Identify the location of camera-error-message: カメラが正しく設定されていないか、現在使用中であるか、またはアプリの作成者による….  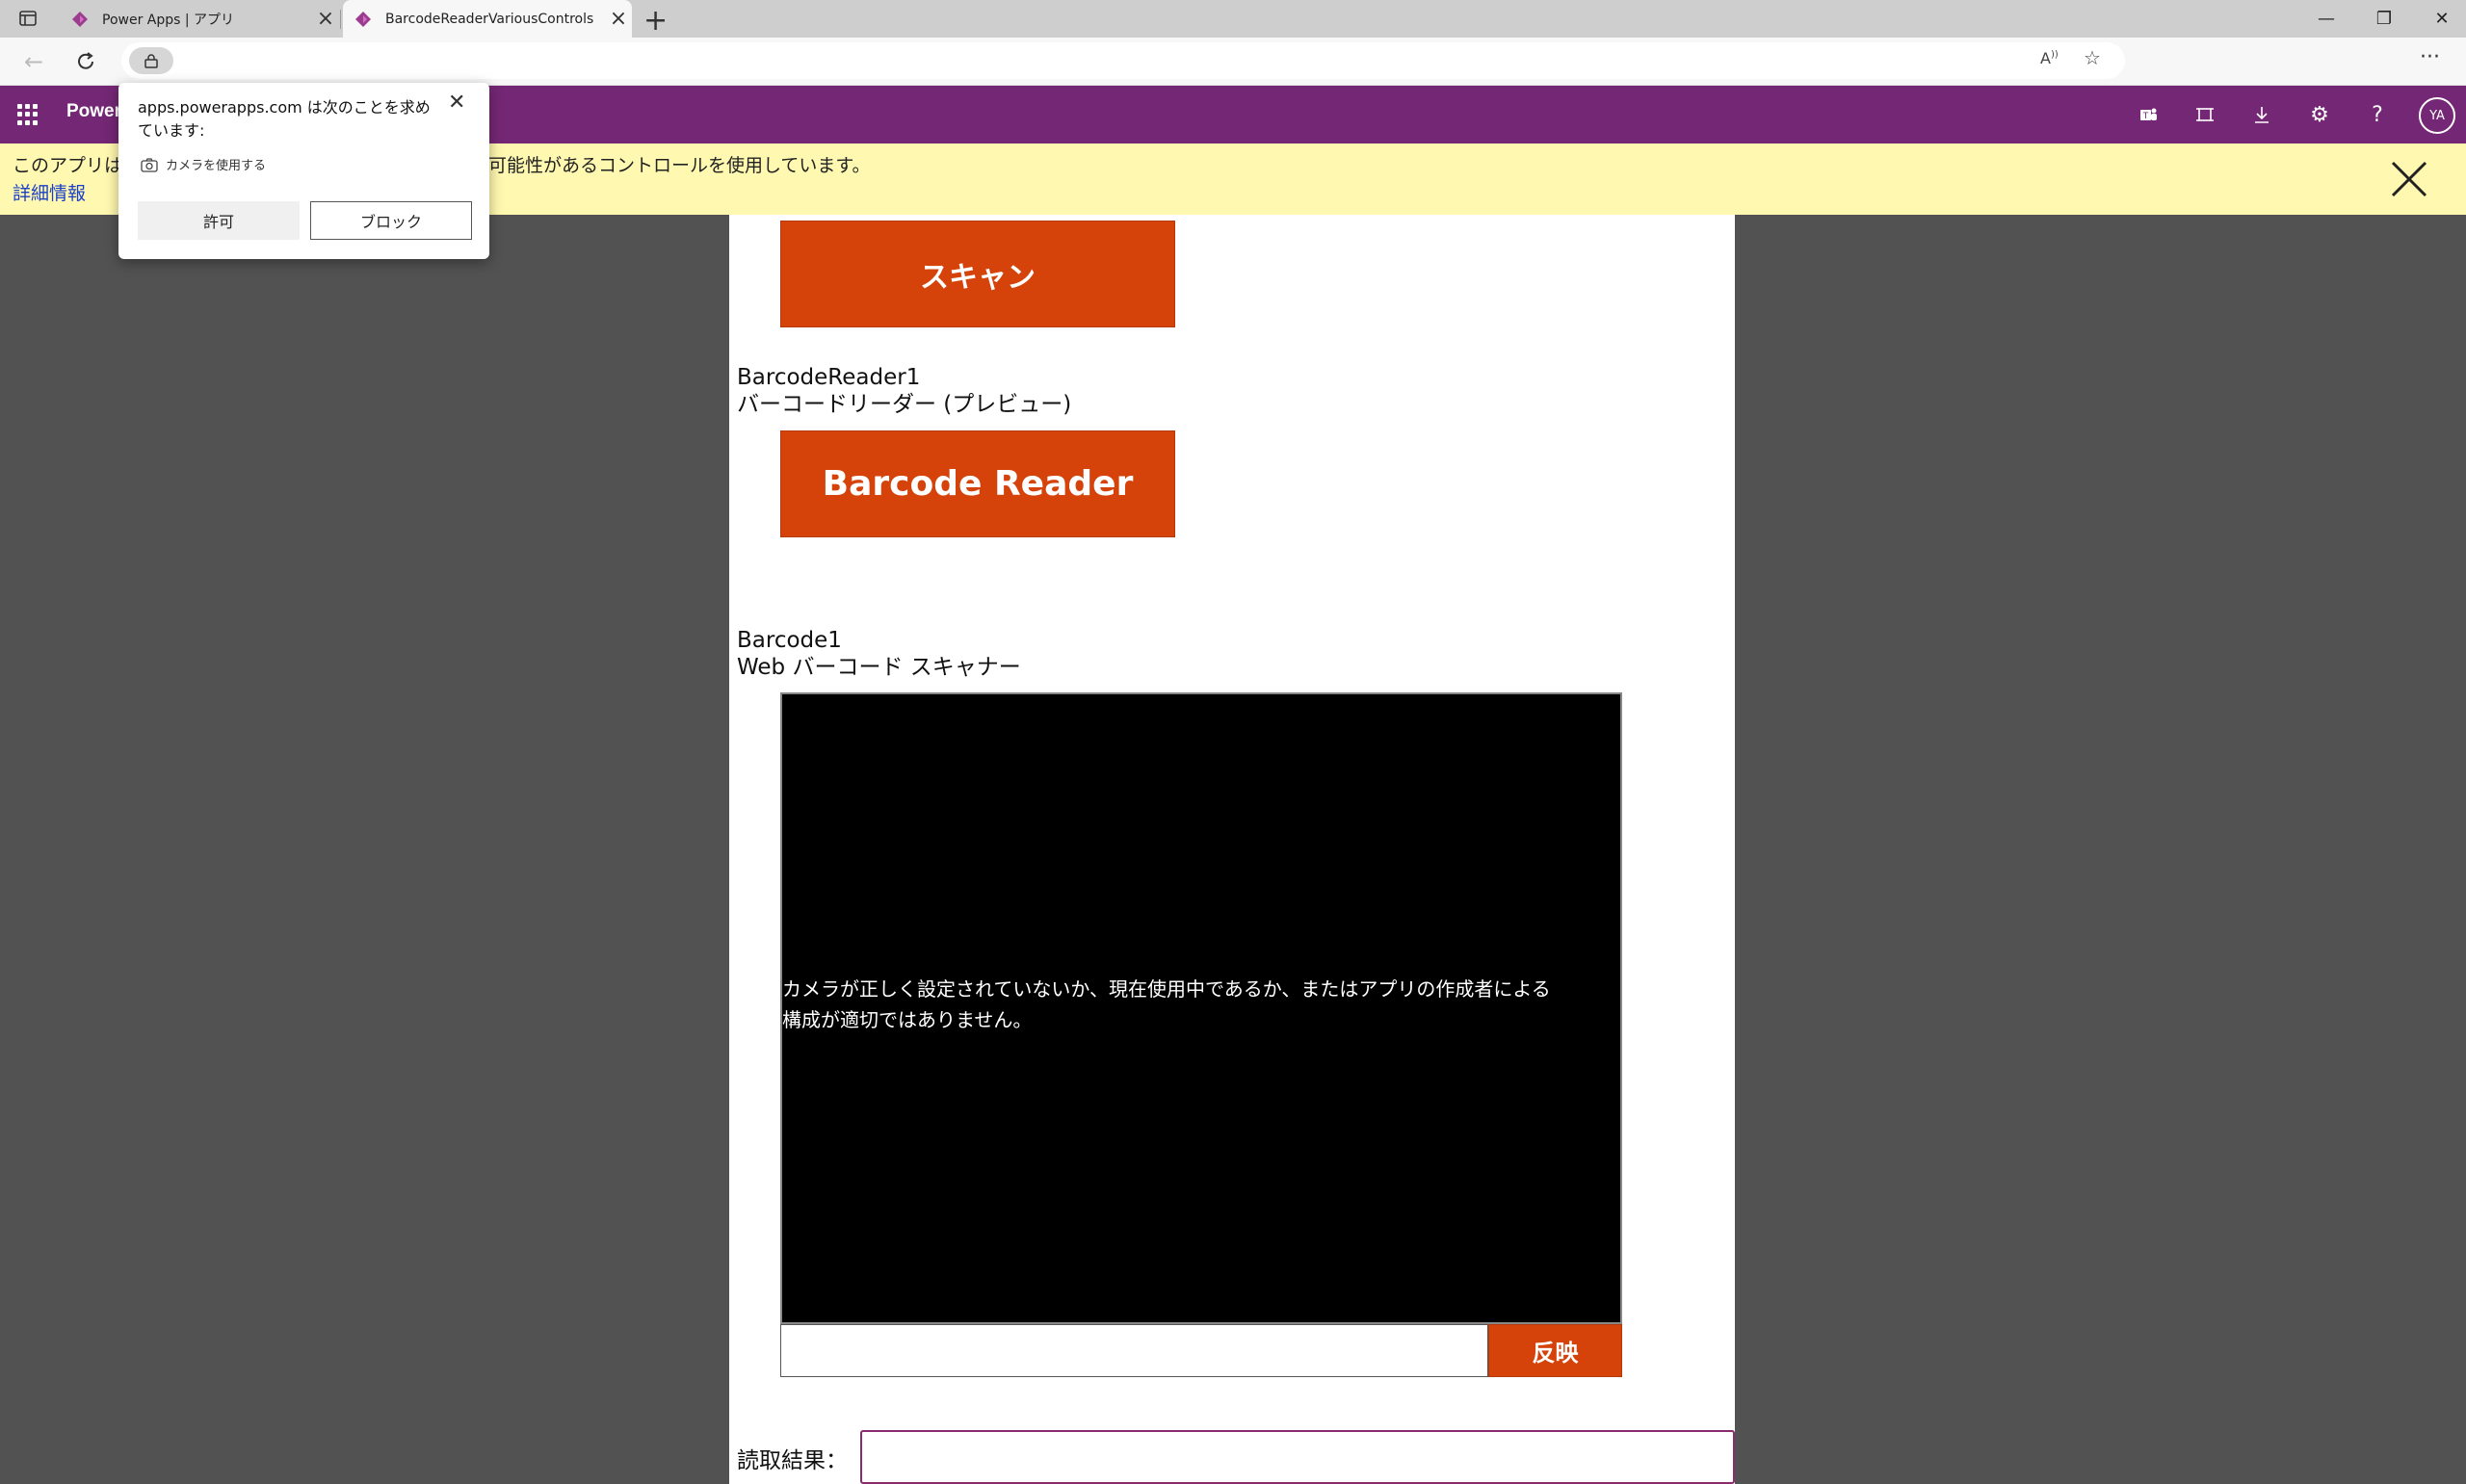
(1203, 1004).